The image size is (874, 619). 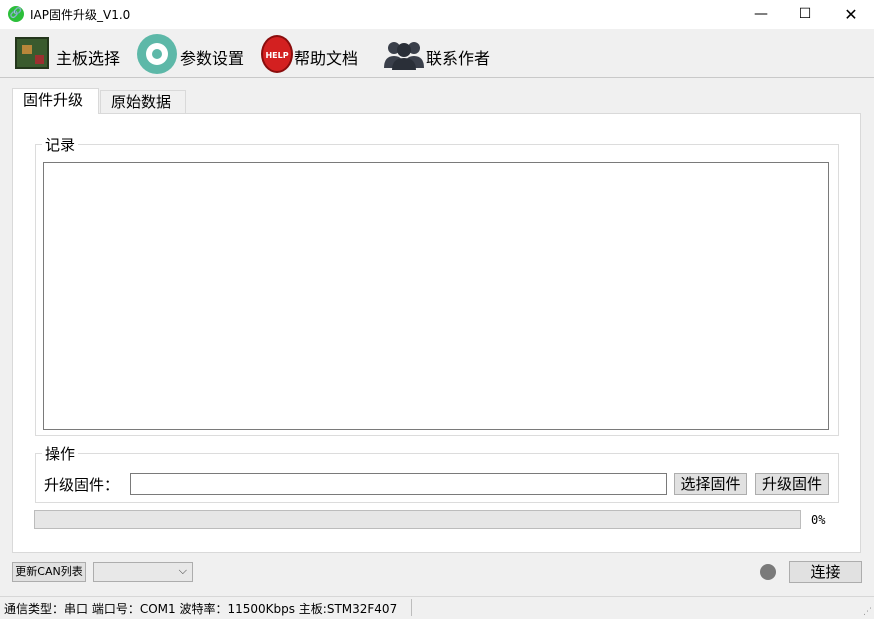 What do you see at coordinates (157, 54) in the screenshot?
I see `gear-icon` at bounding box center [157, 54].